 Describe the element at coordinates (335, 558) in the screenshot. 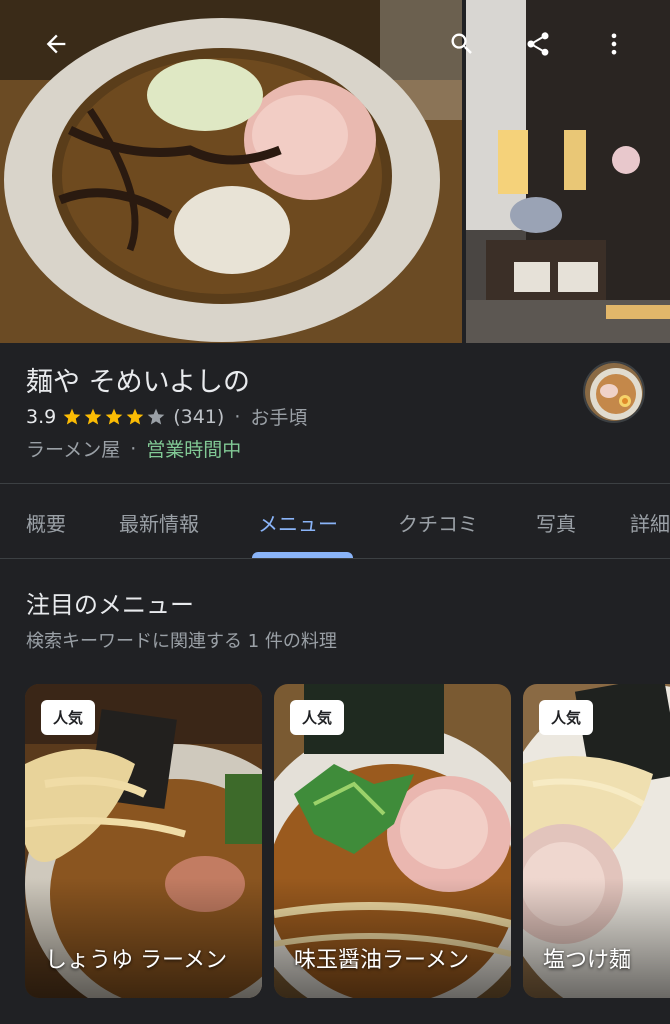

I see `tabs-divider` at that location.